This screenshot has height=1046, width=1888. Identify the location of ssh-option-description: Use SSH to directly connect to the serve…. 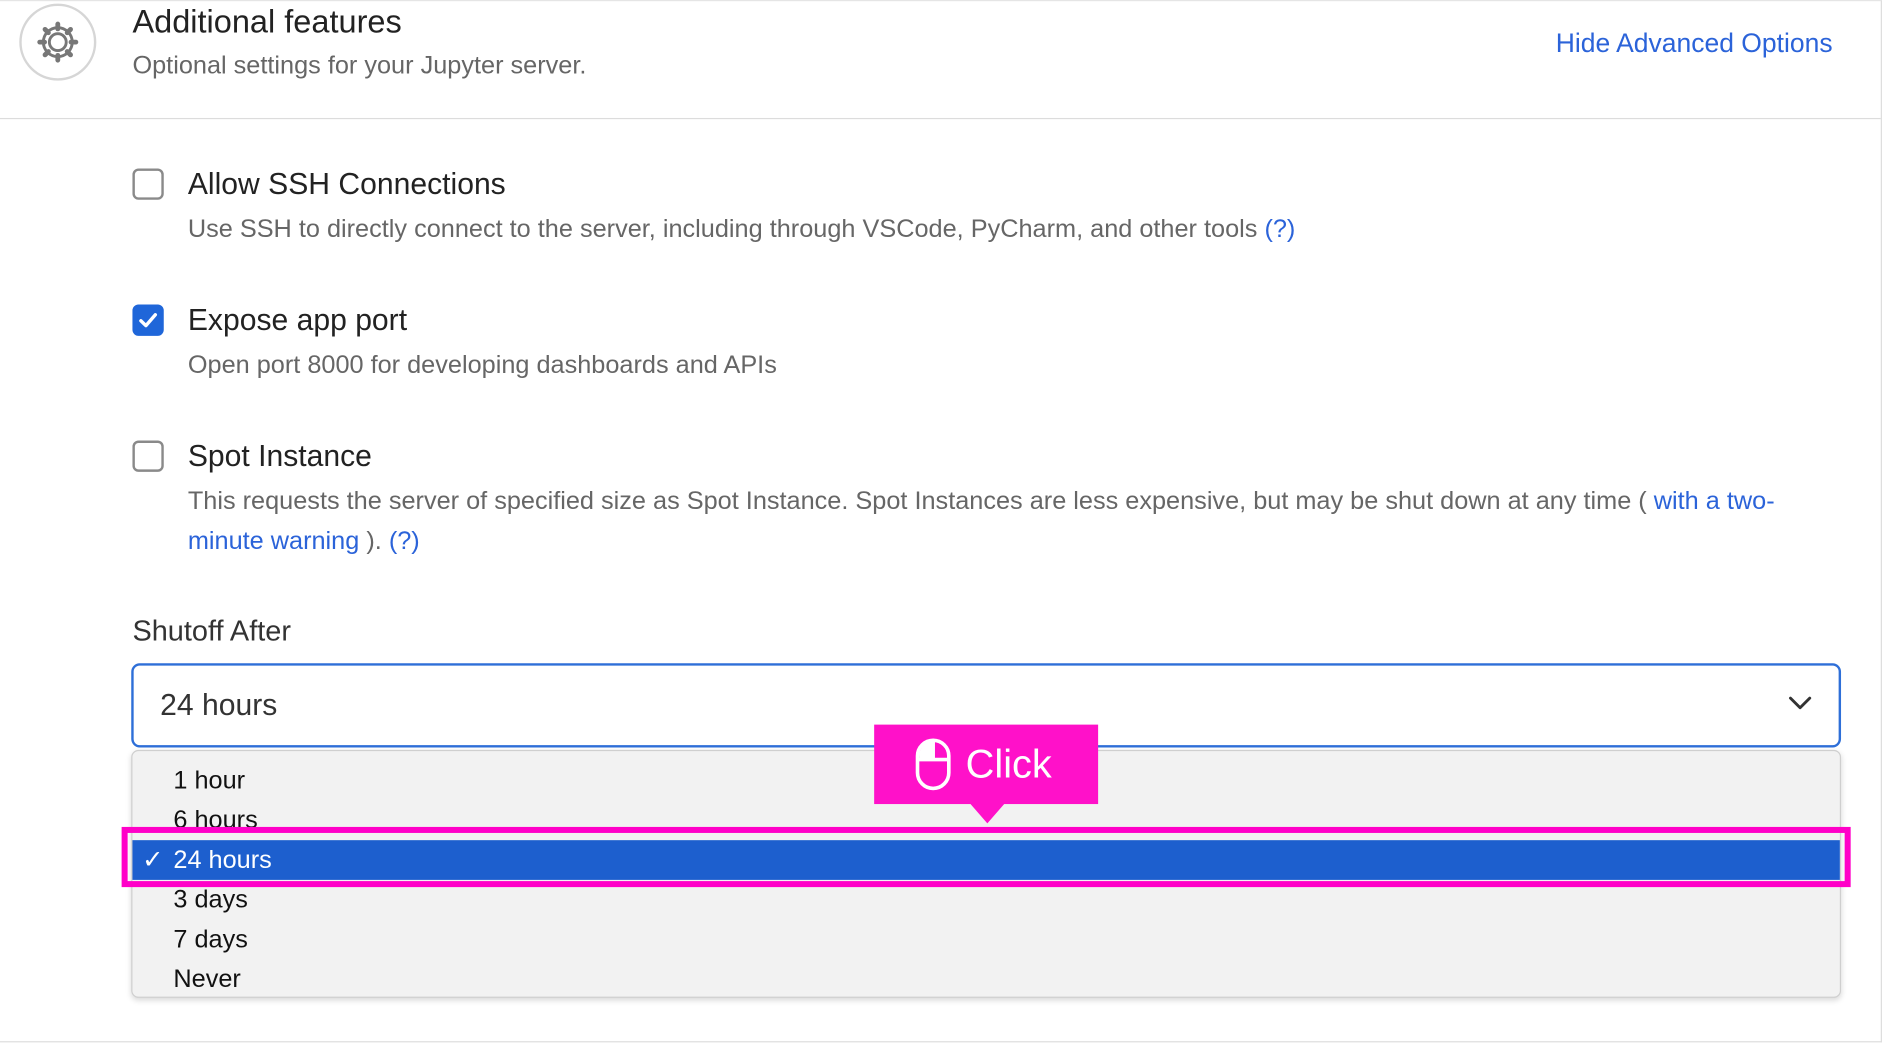
(741, 229).